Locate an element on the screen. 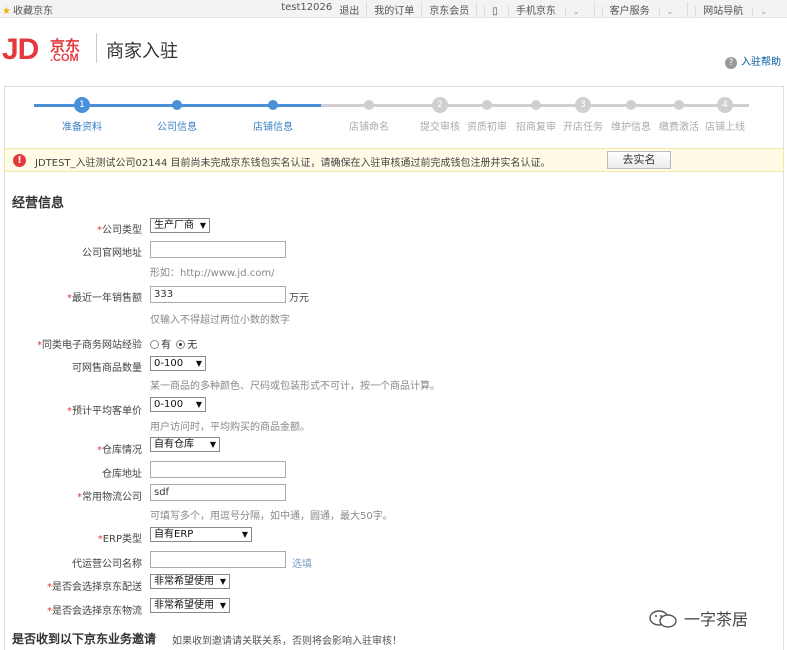 This screenshot has width=787, height=650. step-dot: 3 is located at coordinates (583, 105).